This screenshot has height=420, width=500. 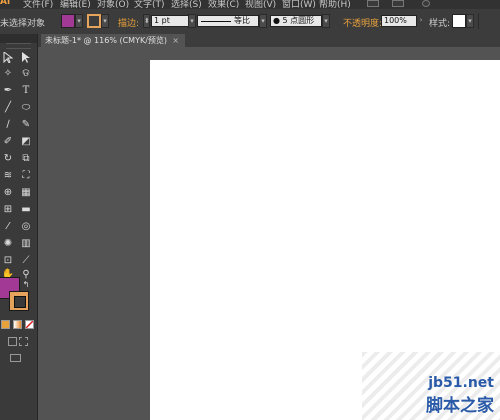 I want to click on document-tab-title: 未标题-1* @ 116% (CMYK/预览), so click(x=106, y=40).